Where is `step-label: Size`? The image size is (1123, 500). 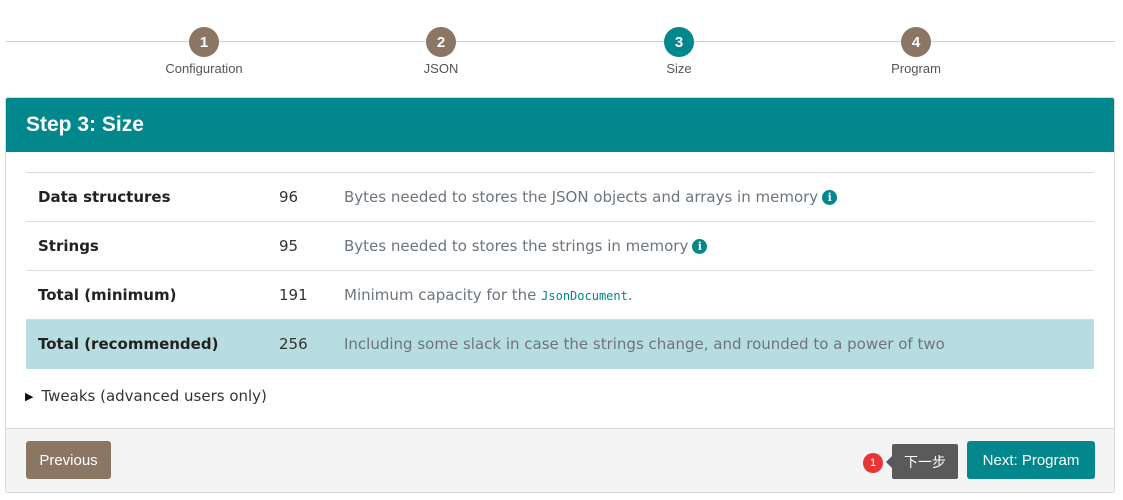
step-label: Size is located at coordinates (679, 68).